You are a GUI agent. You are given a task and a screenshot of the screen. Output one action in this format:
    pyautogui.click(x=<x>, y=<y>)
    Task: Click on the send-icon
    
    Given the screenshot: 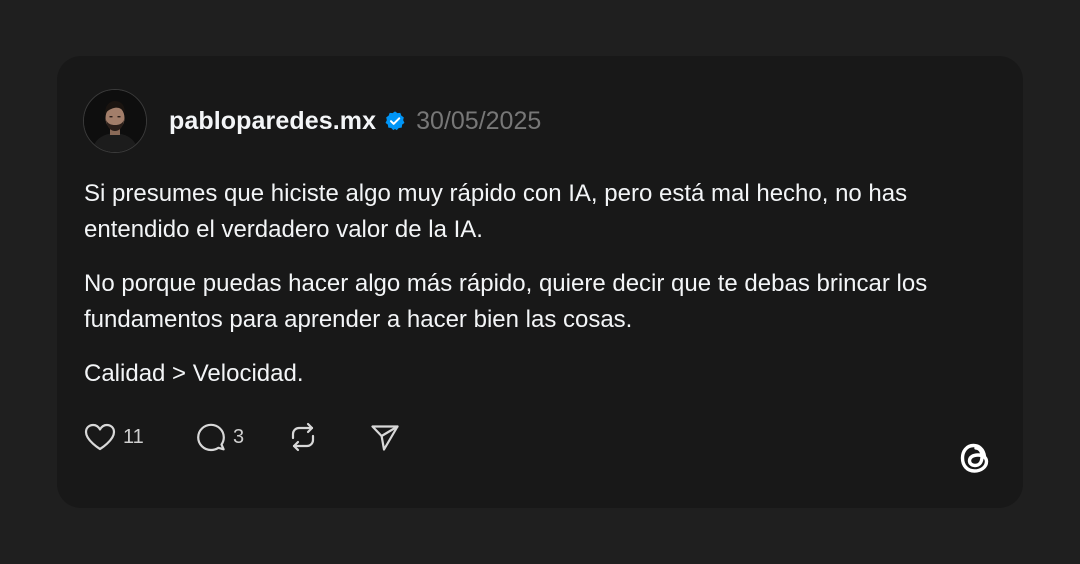 What is the action you would take?
    pyautogui.click(x=385, y=437)
    